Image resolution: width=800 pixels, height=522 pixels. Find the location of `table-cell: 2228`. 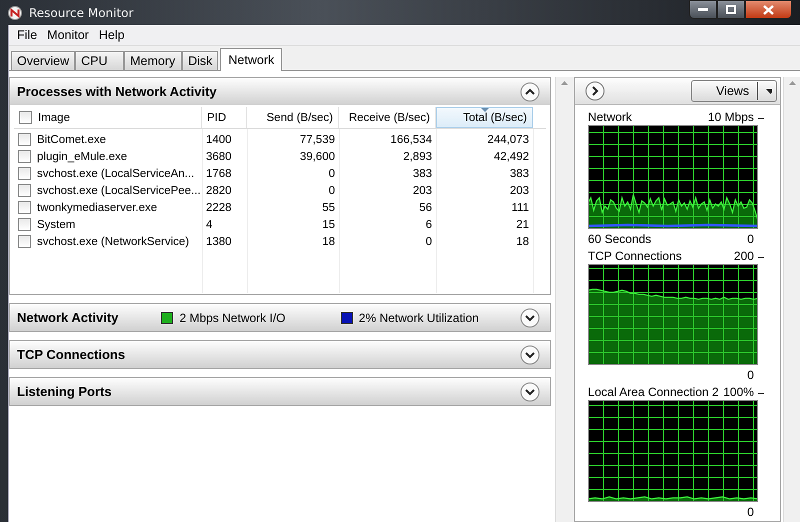

table-cell: 2228 is located at coordinates (219, 208).